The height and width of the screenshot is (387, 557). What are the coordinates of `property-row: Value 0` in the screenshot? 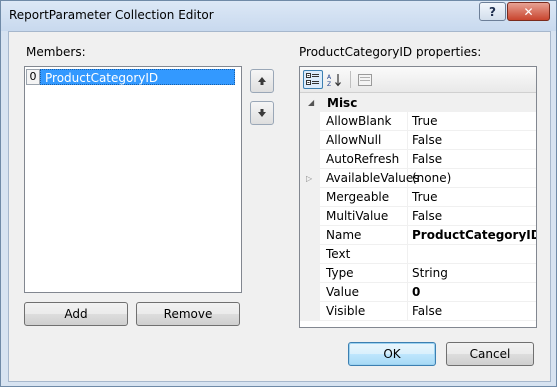 It's located at (418, 292).